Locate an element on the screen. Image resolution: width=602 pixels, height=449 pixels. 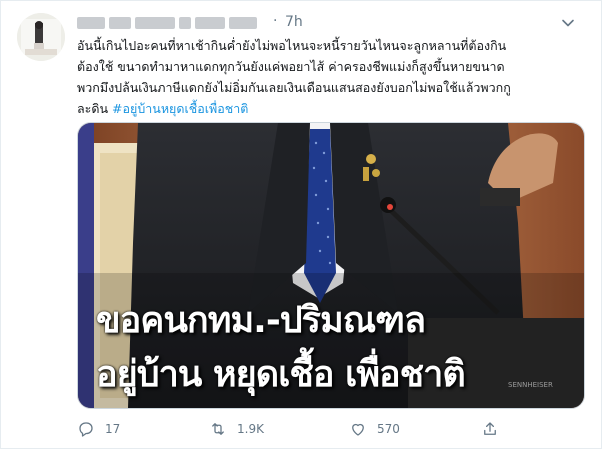
heart-icon is located at coordinates (358, 429).